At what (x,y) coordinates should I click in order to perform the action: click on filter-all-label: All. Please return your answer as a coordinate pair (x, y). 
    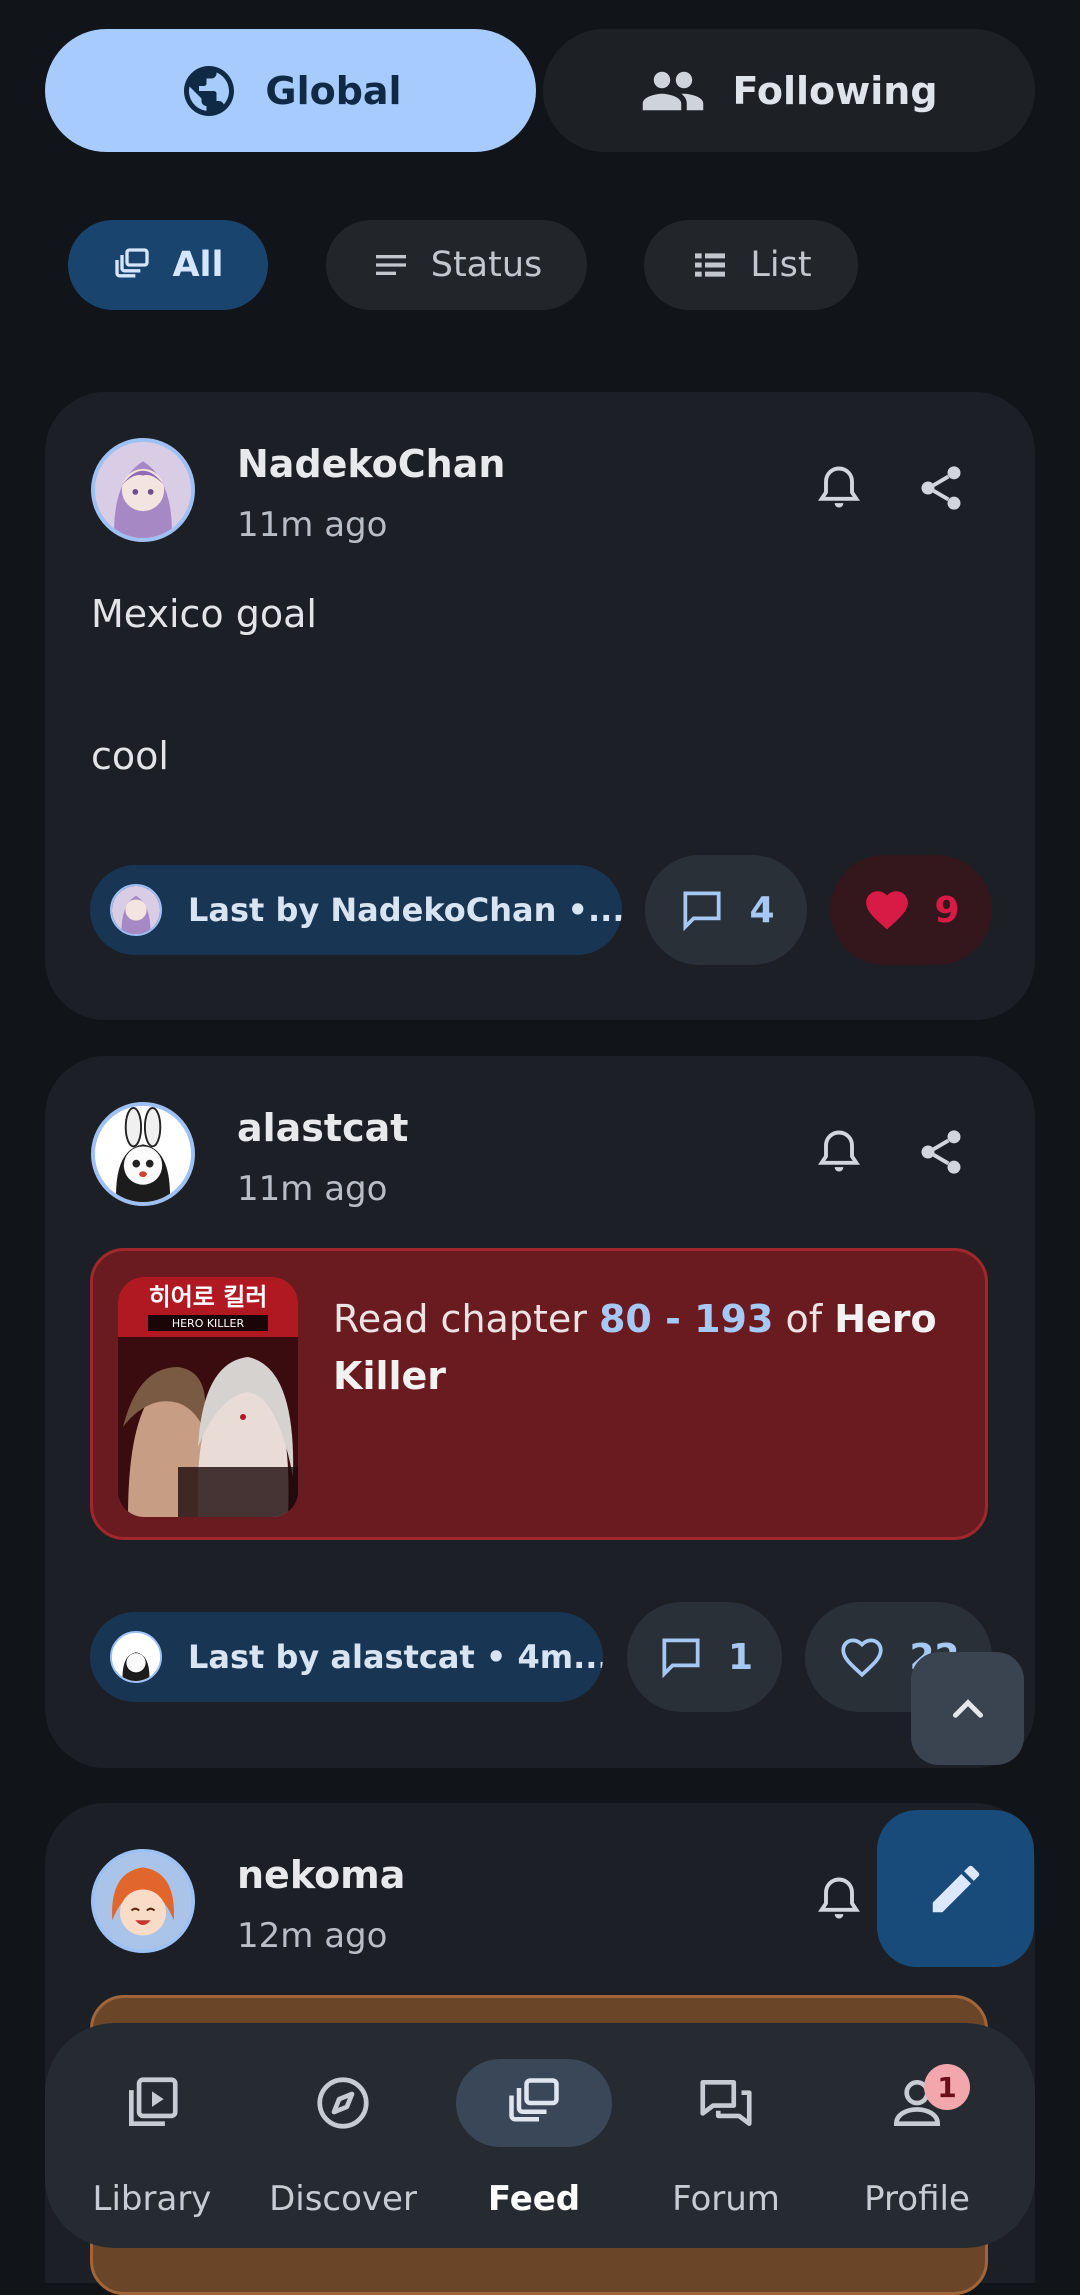
    Looking at the image, I should click on (198, 265).